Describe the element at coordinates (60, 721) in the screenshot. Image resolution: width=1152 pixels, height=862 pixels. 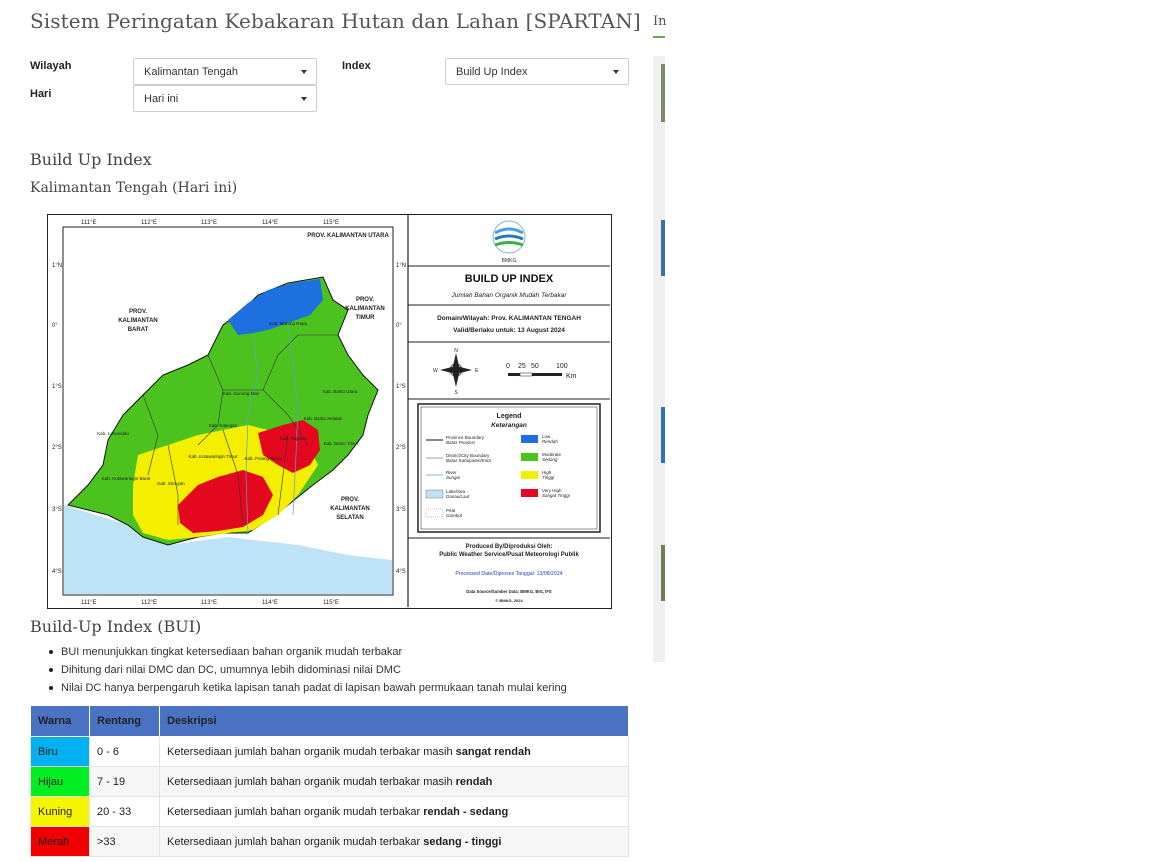
I see `table-header-warna: Warna` at that location.